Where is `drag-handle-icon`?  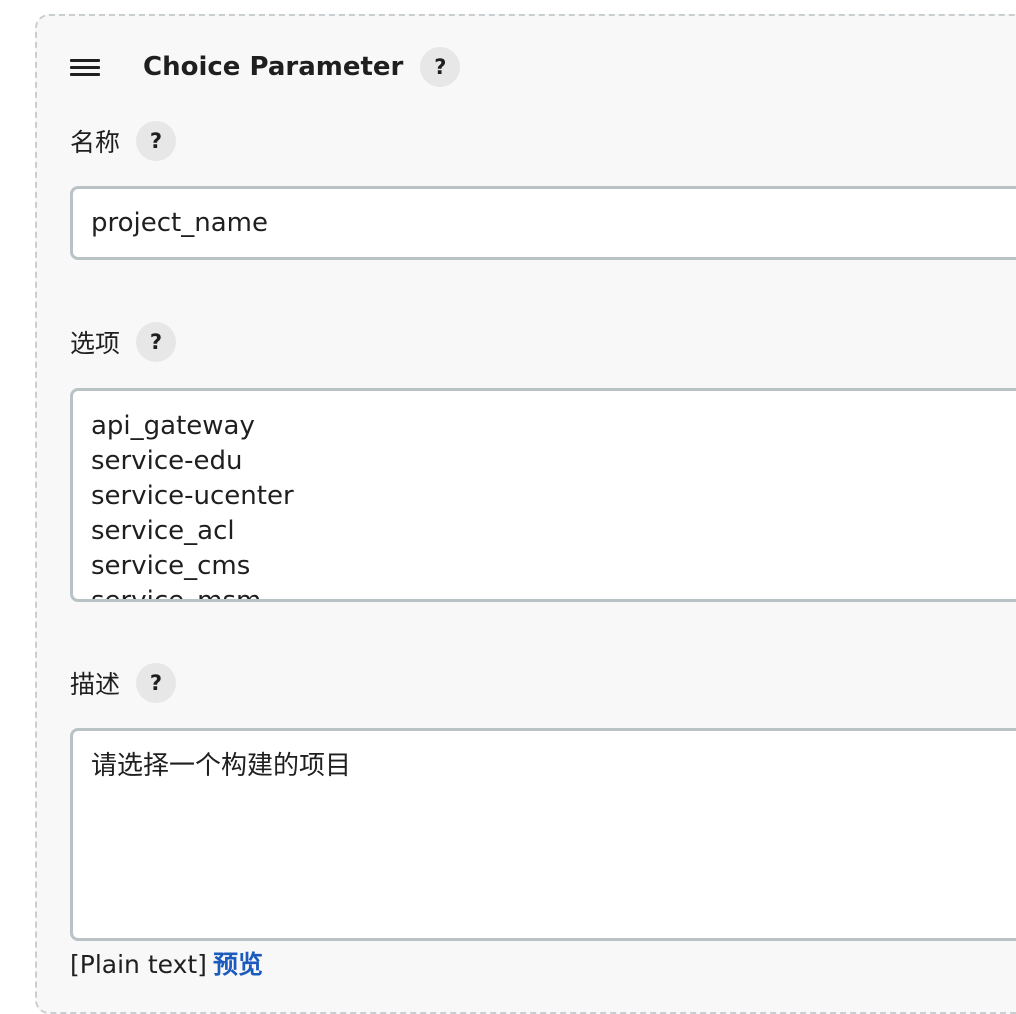
drag-handle-icon is located at coordinates (86, 67).